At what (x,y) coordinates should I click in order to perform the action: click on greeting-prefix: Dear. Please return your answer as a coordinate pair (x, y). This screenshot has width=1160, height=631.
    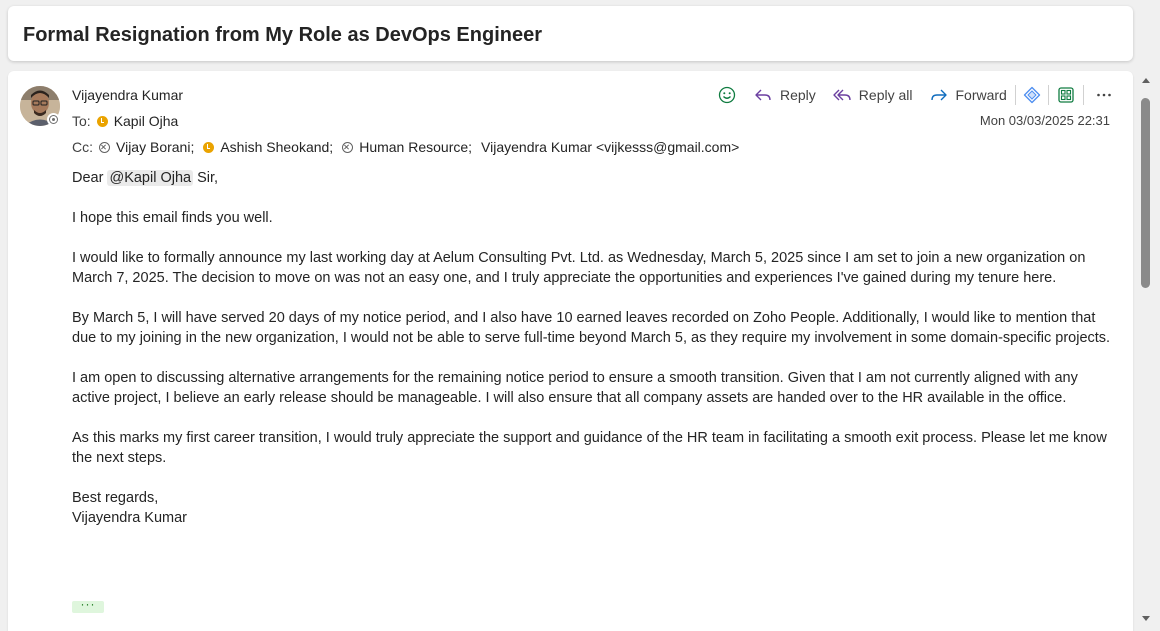
    Looking at the image, I should click on (90, 178).